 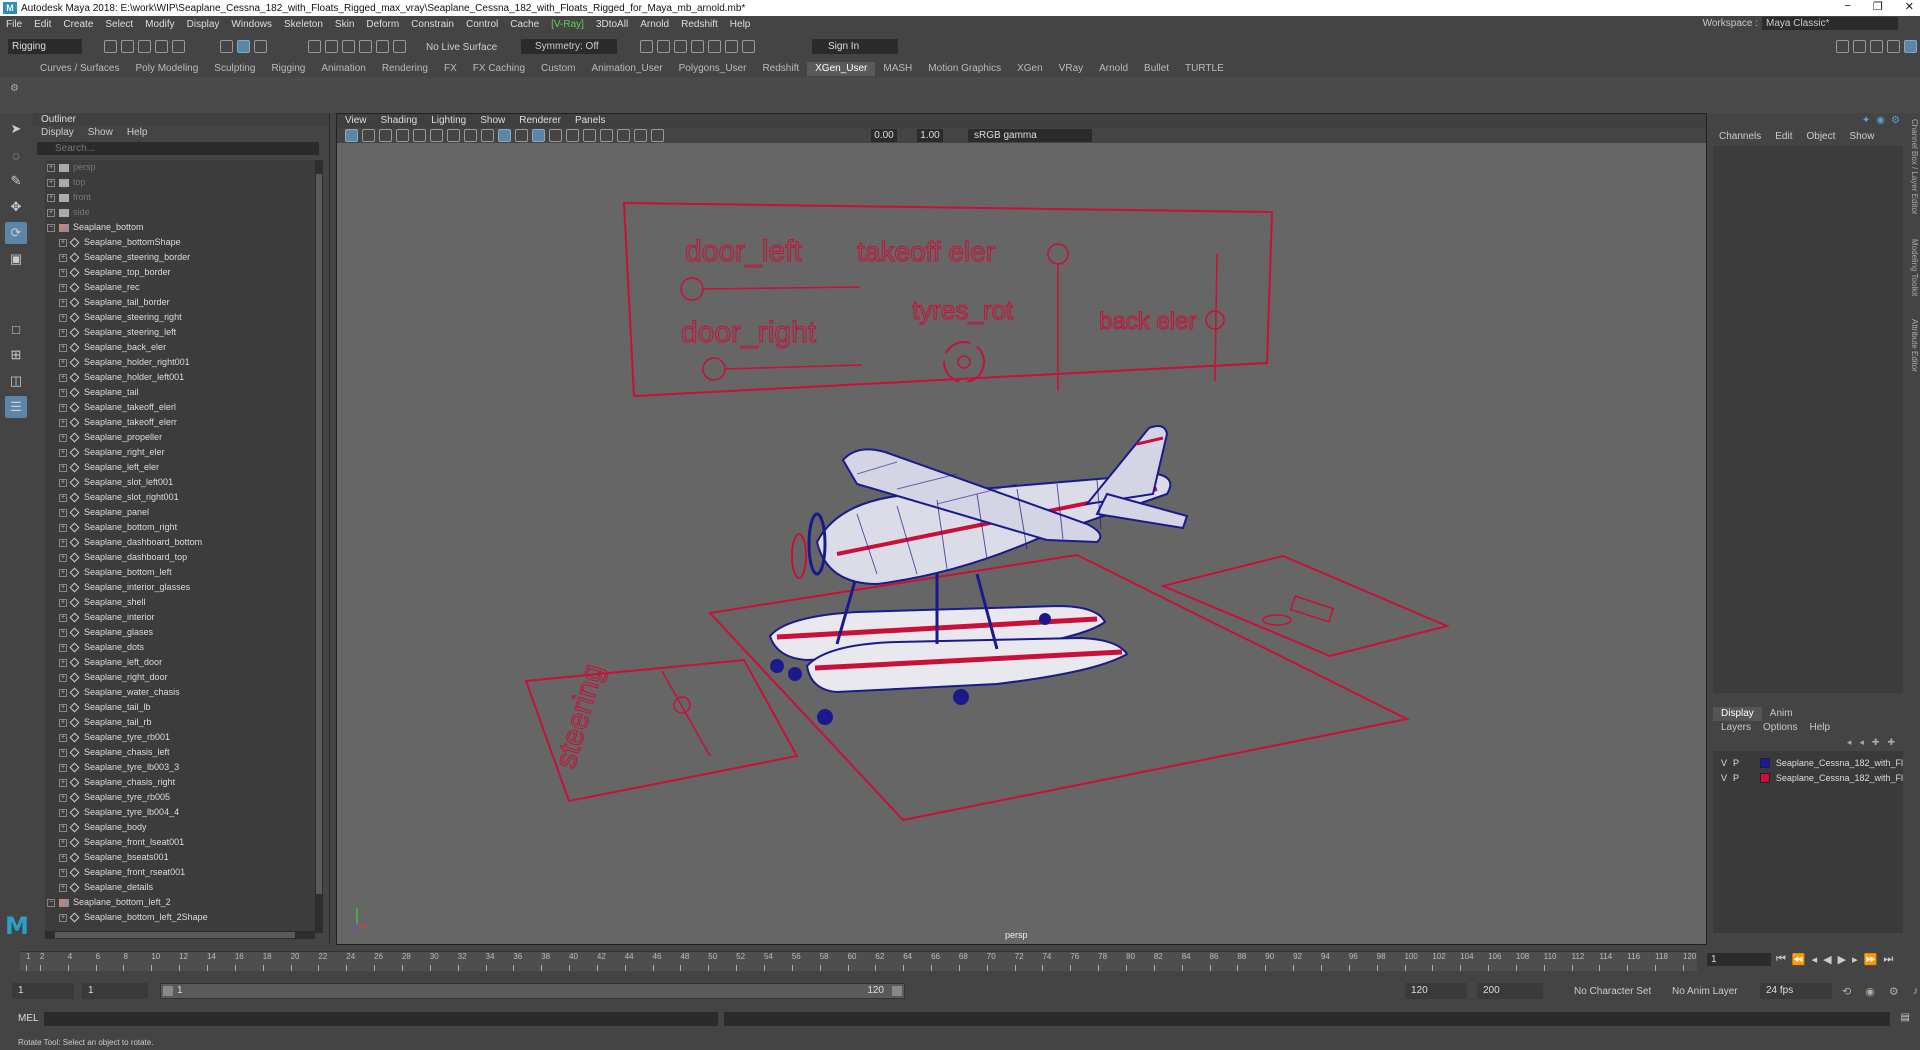 I want to click on play-forwards-icon: ▶, so click(x=1842, y=959).